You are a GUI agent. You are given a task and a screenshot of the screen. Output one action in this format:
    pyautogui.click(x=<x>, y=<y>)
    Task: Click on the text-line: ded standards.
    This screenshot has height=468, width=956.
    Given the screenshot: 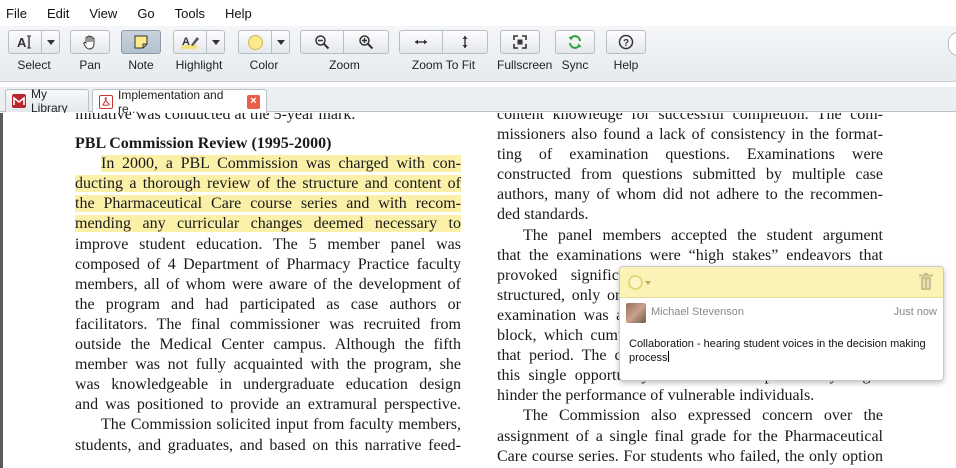 What is the action you would take?
    pyautogui.click(x=543, y=215)
    